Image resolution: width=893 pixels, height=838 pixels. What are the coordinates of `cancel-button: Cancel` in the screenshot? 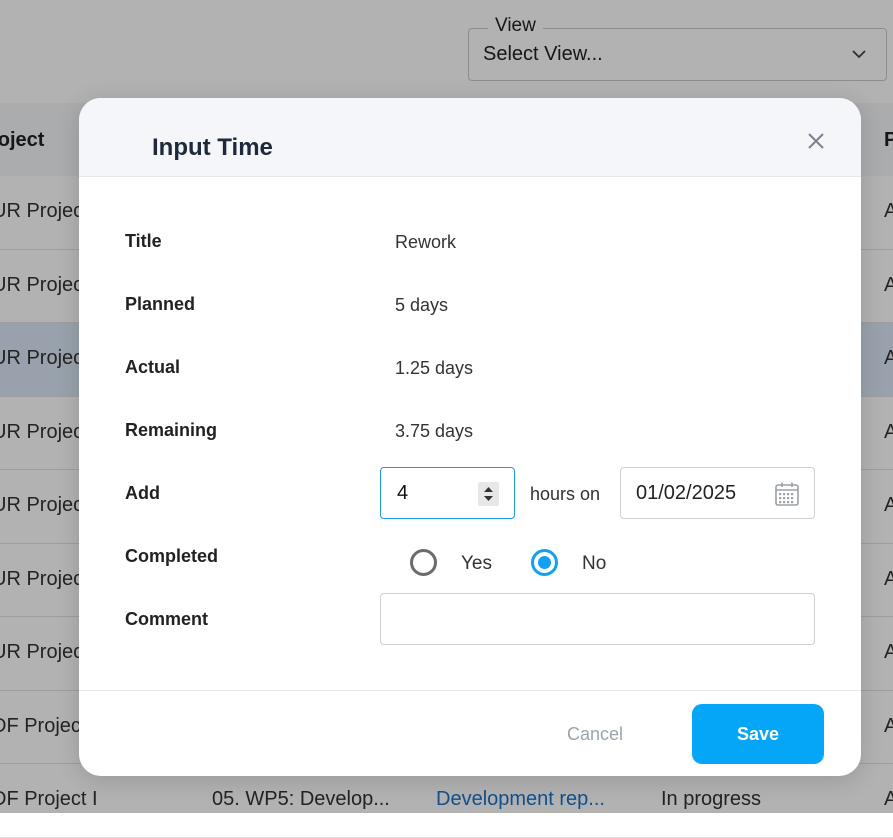 It's located at (595, 734).